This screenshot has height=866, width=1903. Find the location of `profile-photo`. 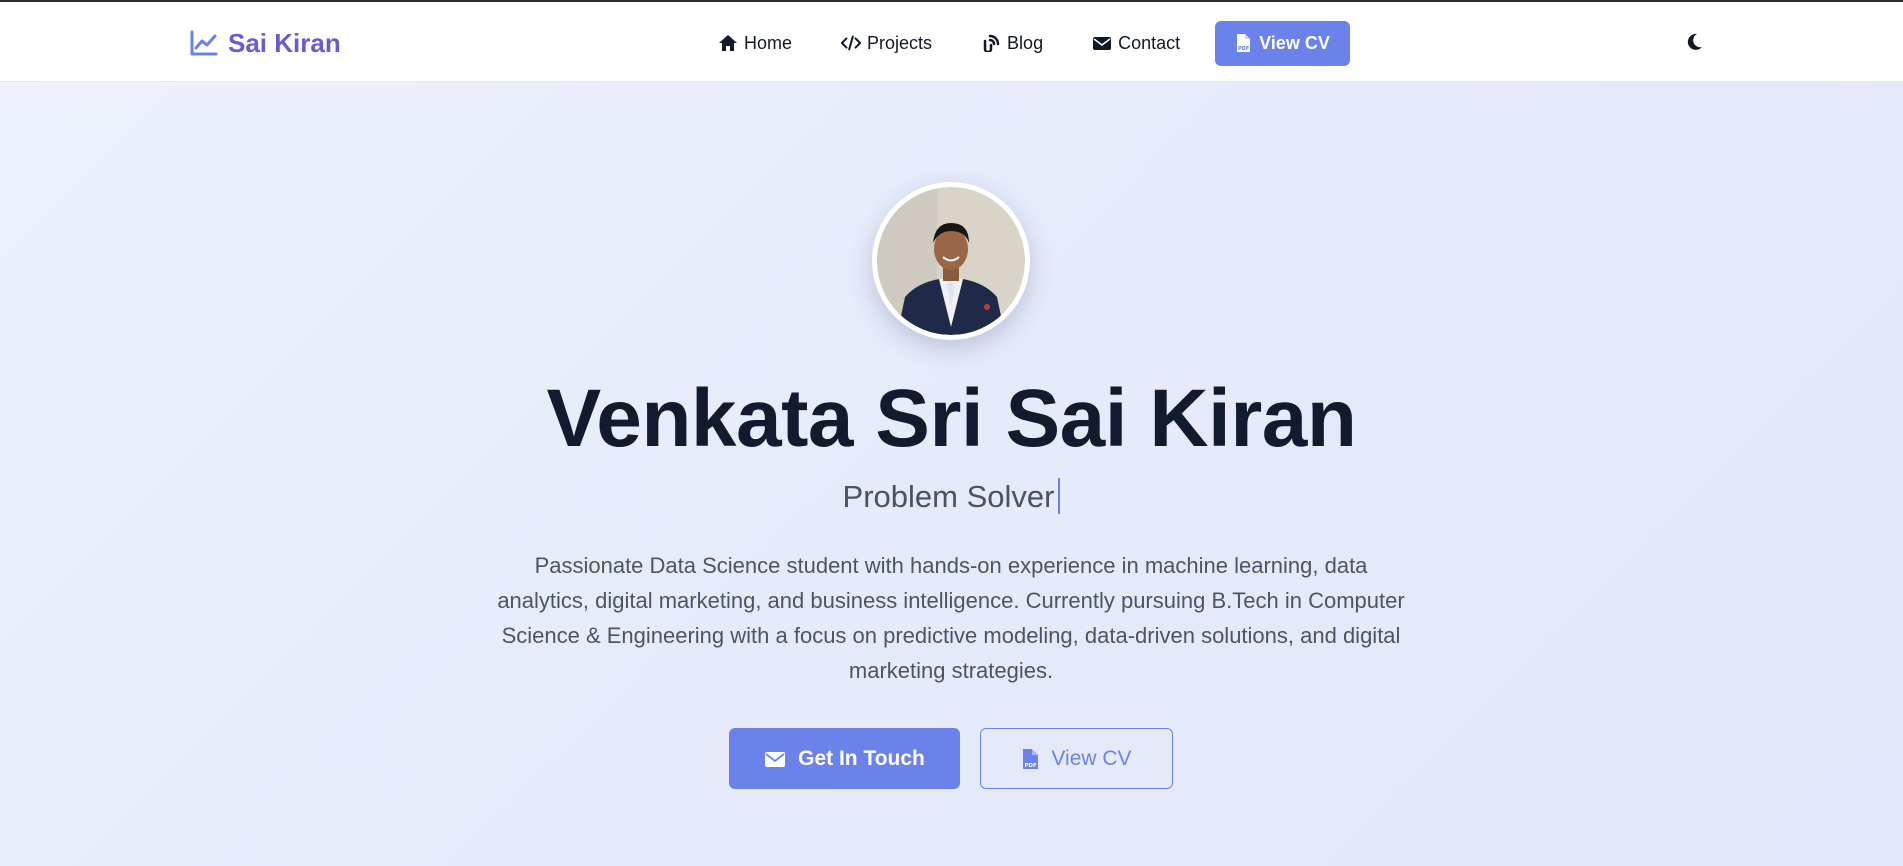

profile-photo is located at coordinates (951, 261).